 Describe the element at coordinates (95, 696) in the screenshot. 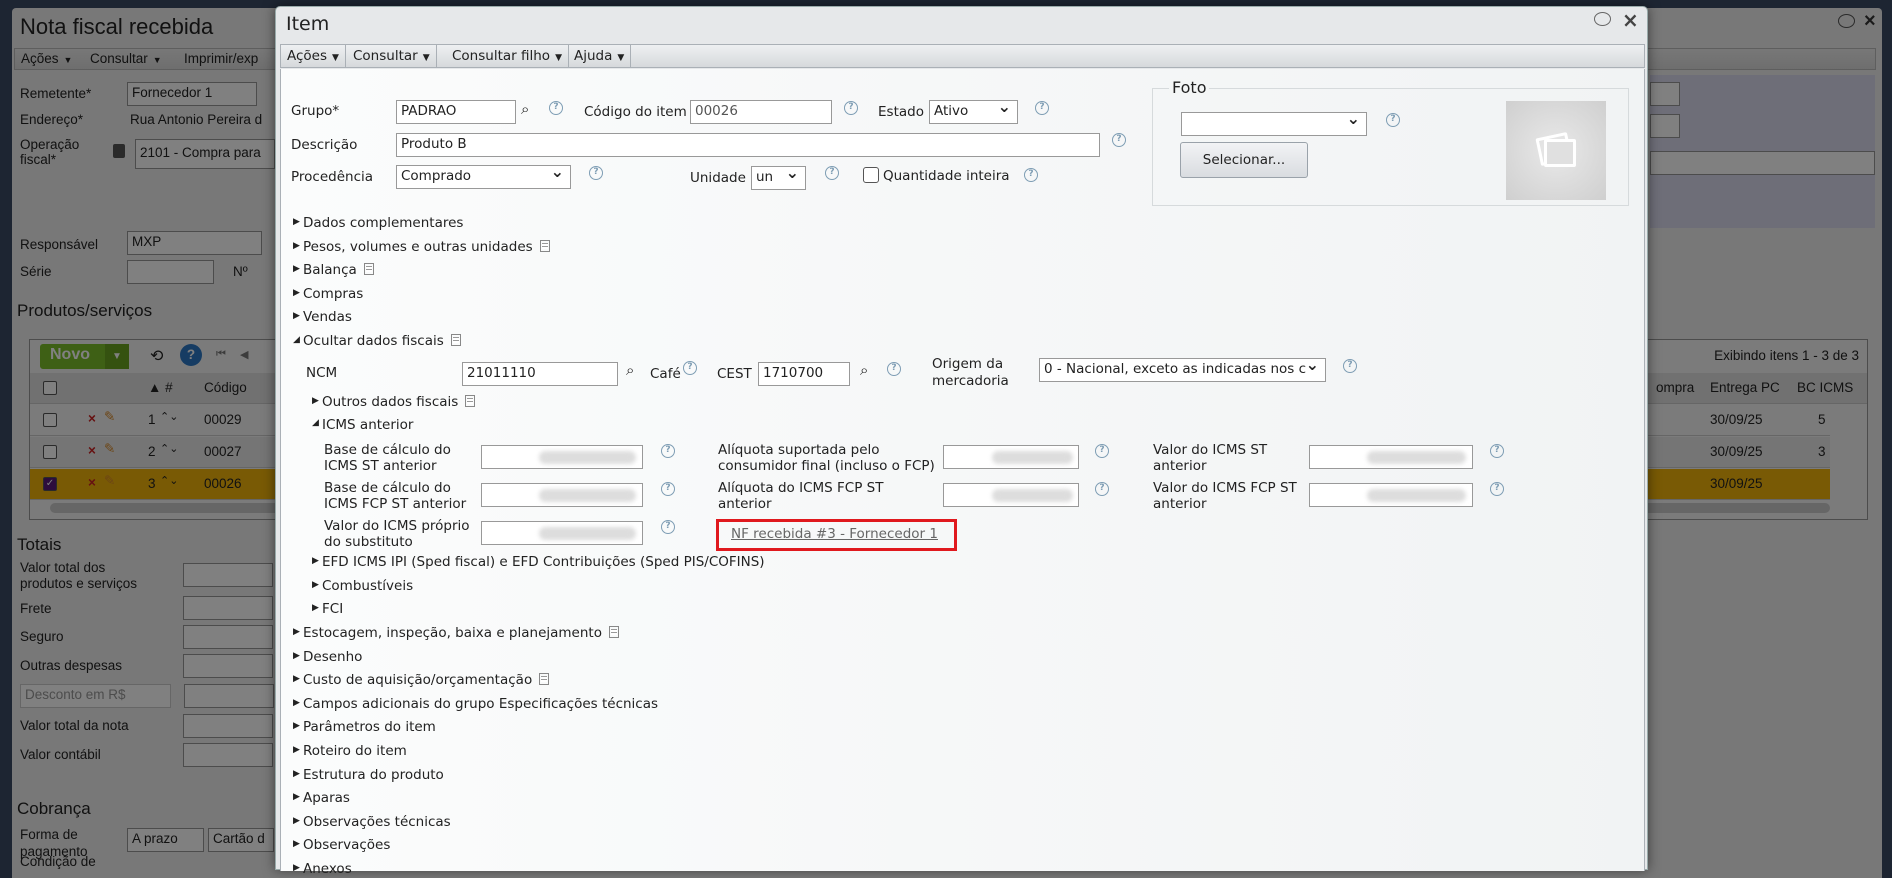

I see `desconto-select: Desconto em R$` at that location.